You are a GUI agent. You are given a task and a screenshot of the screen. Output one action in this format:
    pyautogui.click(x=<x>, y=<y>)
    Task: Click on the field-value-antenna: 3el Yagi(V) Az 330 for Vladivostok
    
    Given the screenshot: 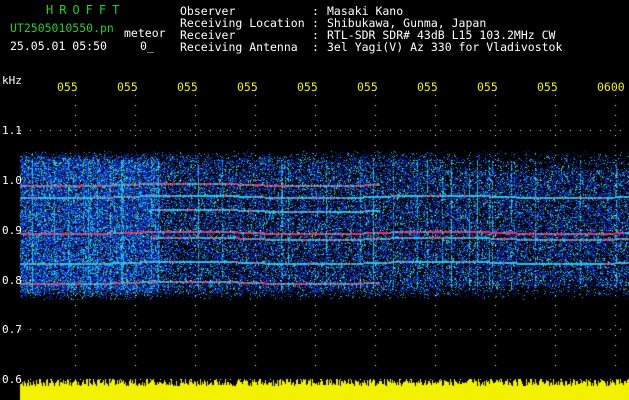 What is the action you would take?
    pyautogui.click(x=445, y=47)
    